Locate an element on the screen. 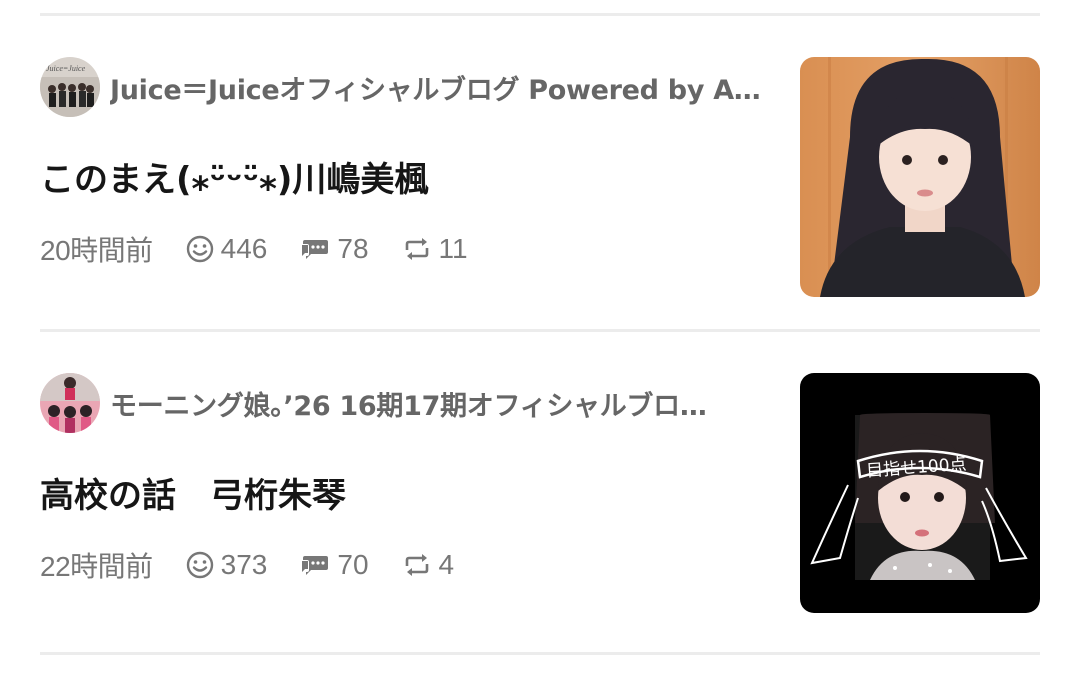 The width and height of the screenshot is (1080, 673). reblog-stat: 11 is located at coordinates (434, 249).